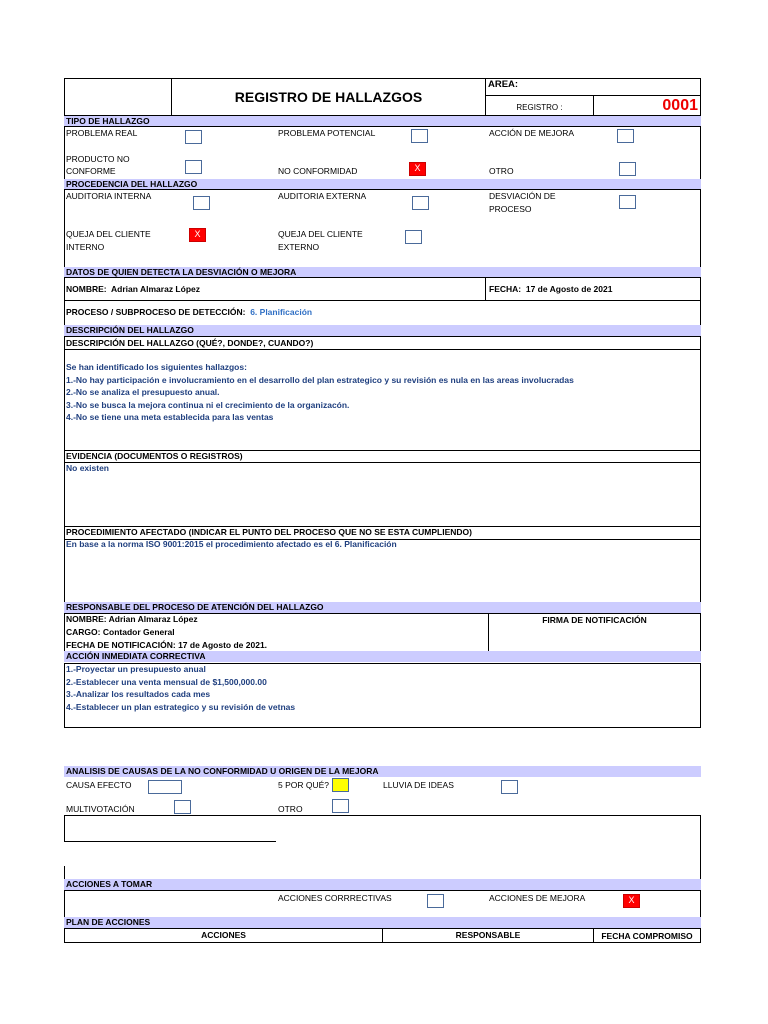  What do you see at coordinates (201, 203) in the screenshot?
I see `checkbox-auditoria-interna` at bounding box center [201, 203].